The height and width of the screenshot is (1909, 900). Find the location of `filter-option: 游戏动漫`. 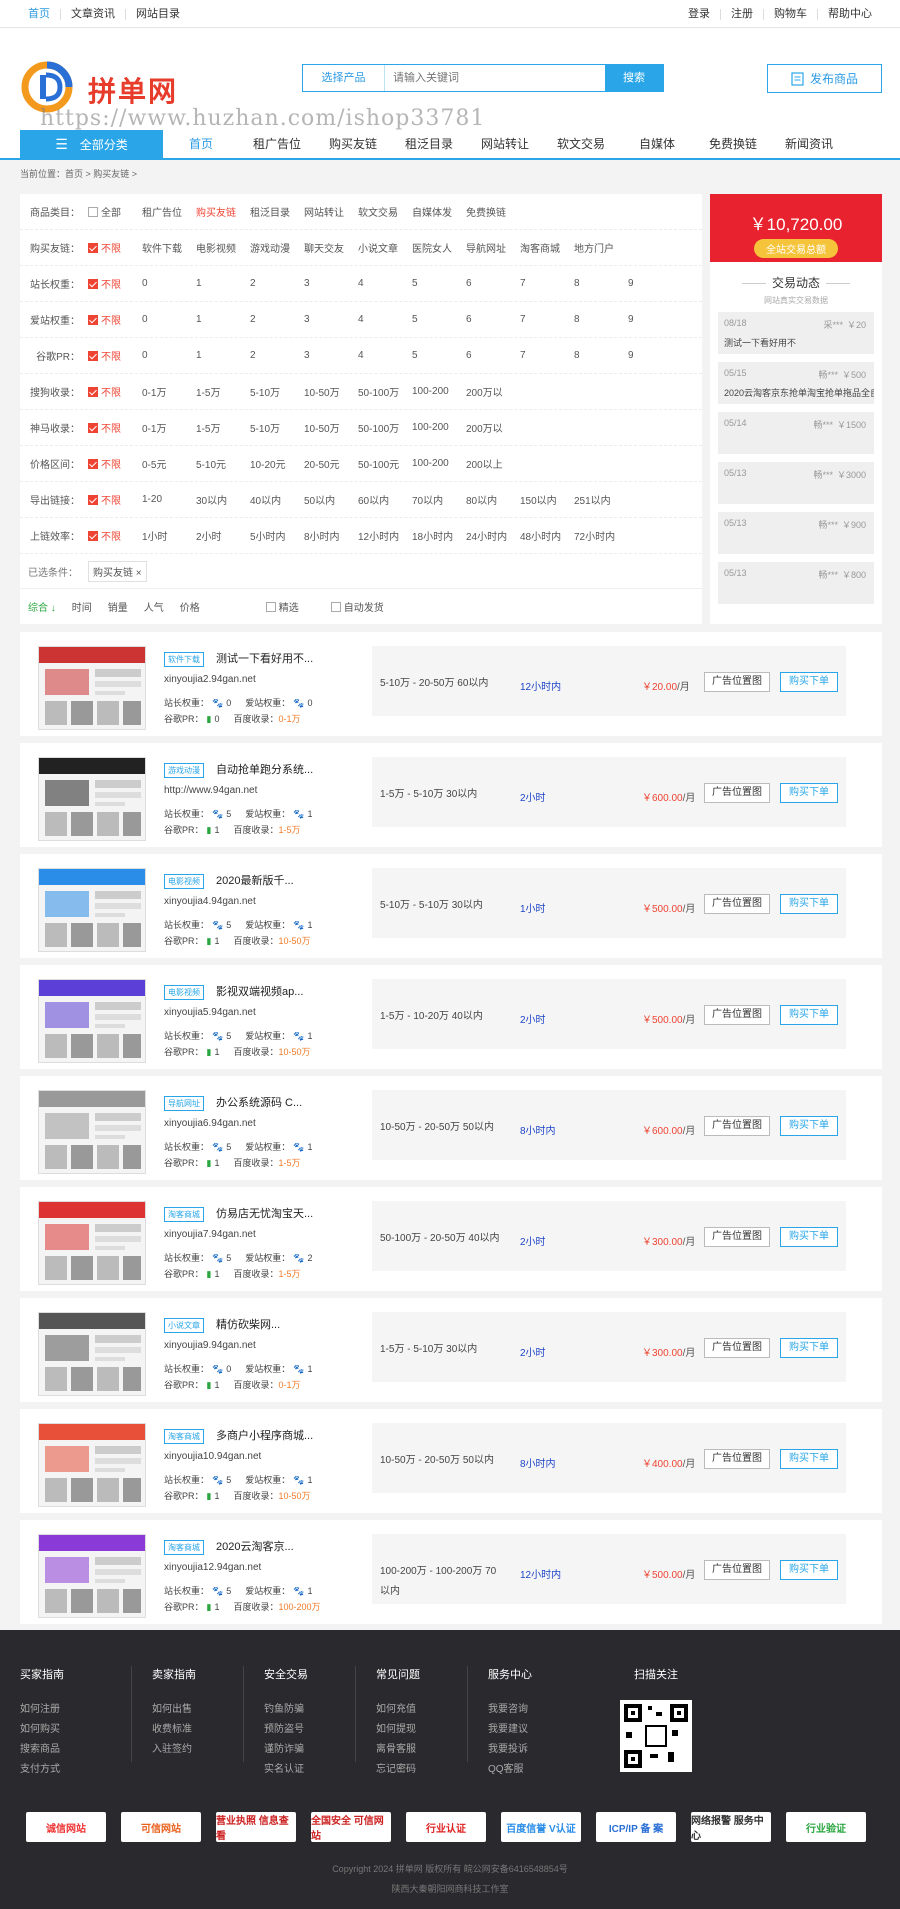

filter-option: 游戏动漫 is located at coordinates (277, 247).